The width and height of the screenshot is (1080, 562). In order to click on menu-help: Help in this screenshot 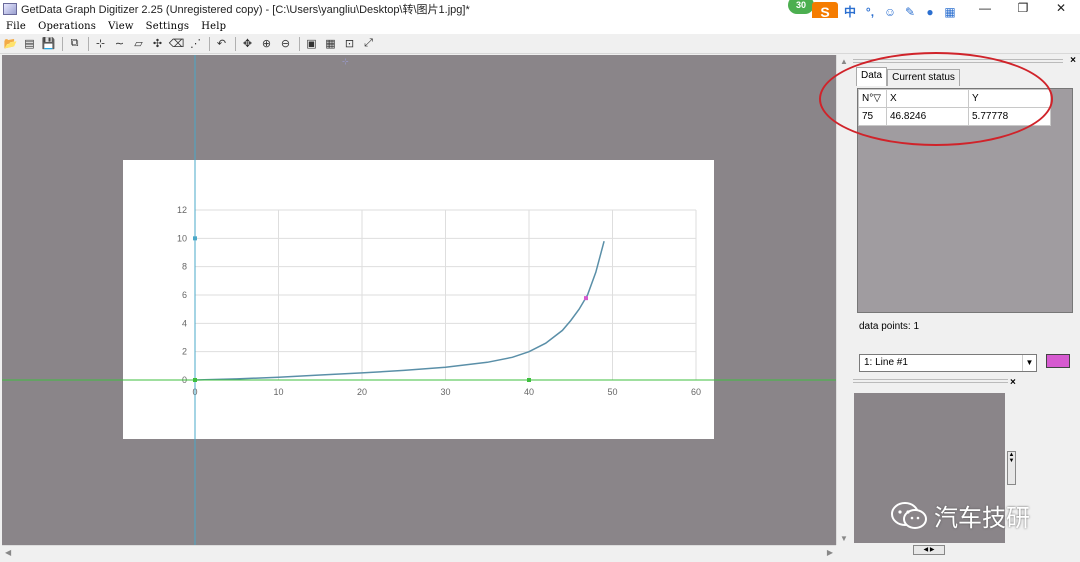, I will do `click(213, 26)`.